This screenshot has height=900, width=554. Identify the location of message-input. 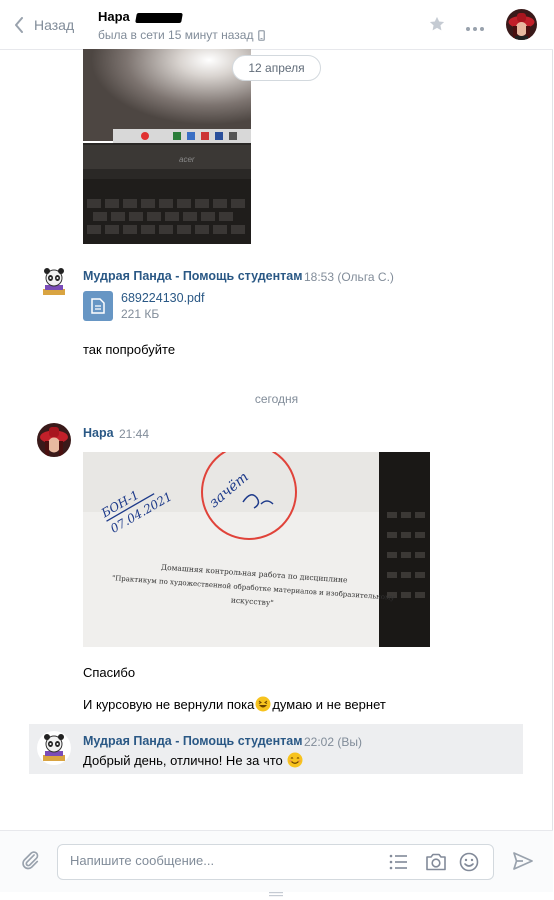
(220, 860).